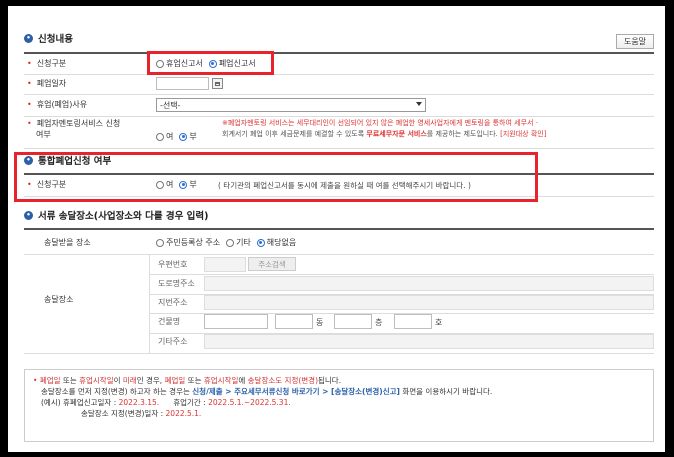 The width and height of the screenshot is (674, 457). What do you see at coordinates (291, 105) in the screenshot?
I see `reason-select: -선택-` at bounding box center [291, 105].